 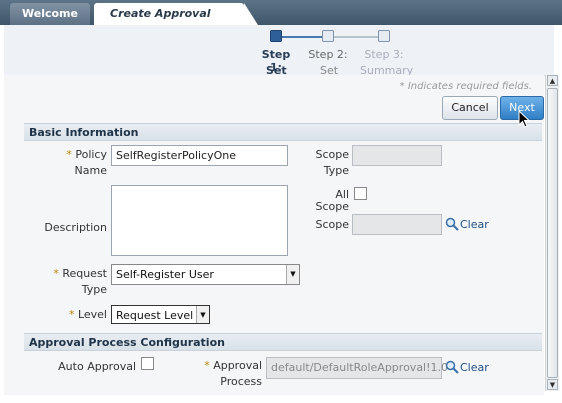 I want to click on description-label: Description, so click(x=75, y=227).